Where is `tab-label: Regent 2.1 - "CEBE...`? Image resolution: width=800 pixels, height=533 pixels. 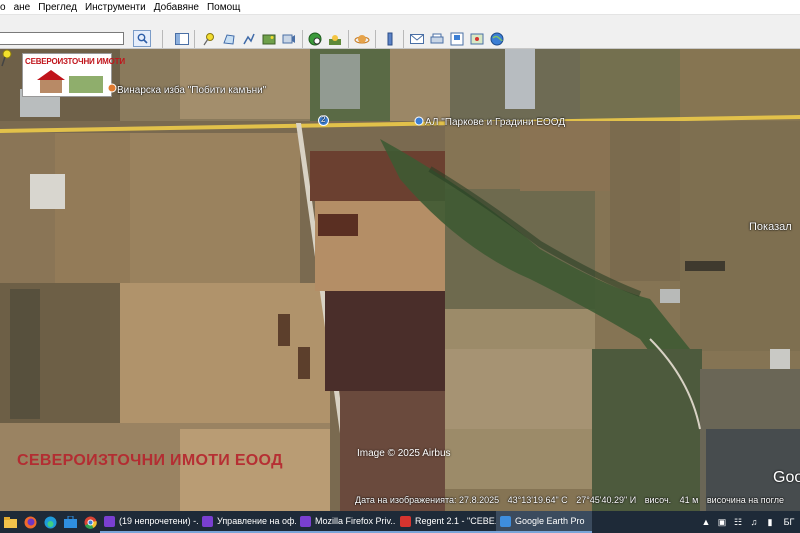
tab-label: Regent 2.1 - "CEBE... is located at coordinates (455, 521).